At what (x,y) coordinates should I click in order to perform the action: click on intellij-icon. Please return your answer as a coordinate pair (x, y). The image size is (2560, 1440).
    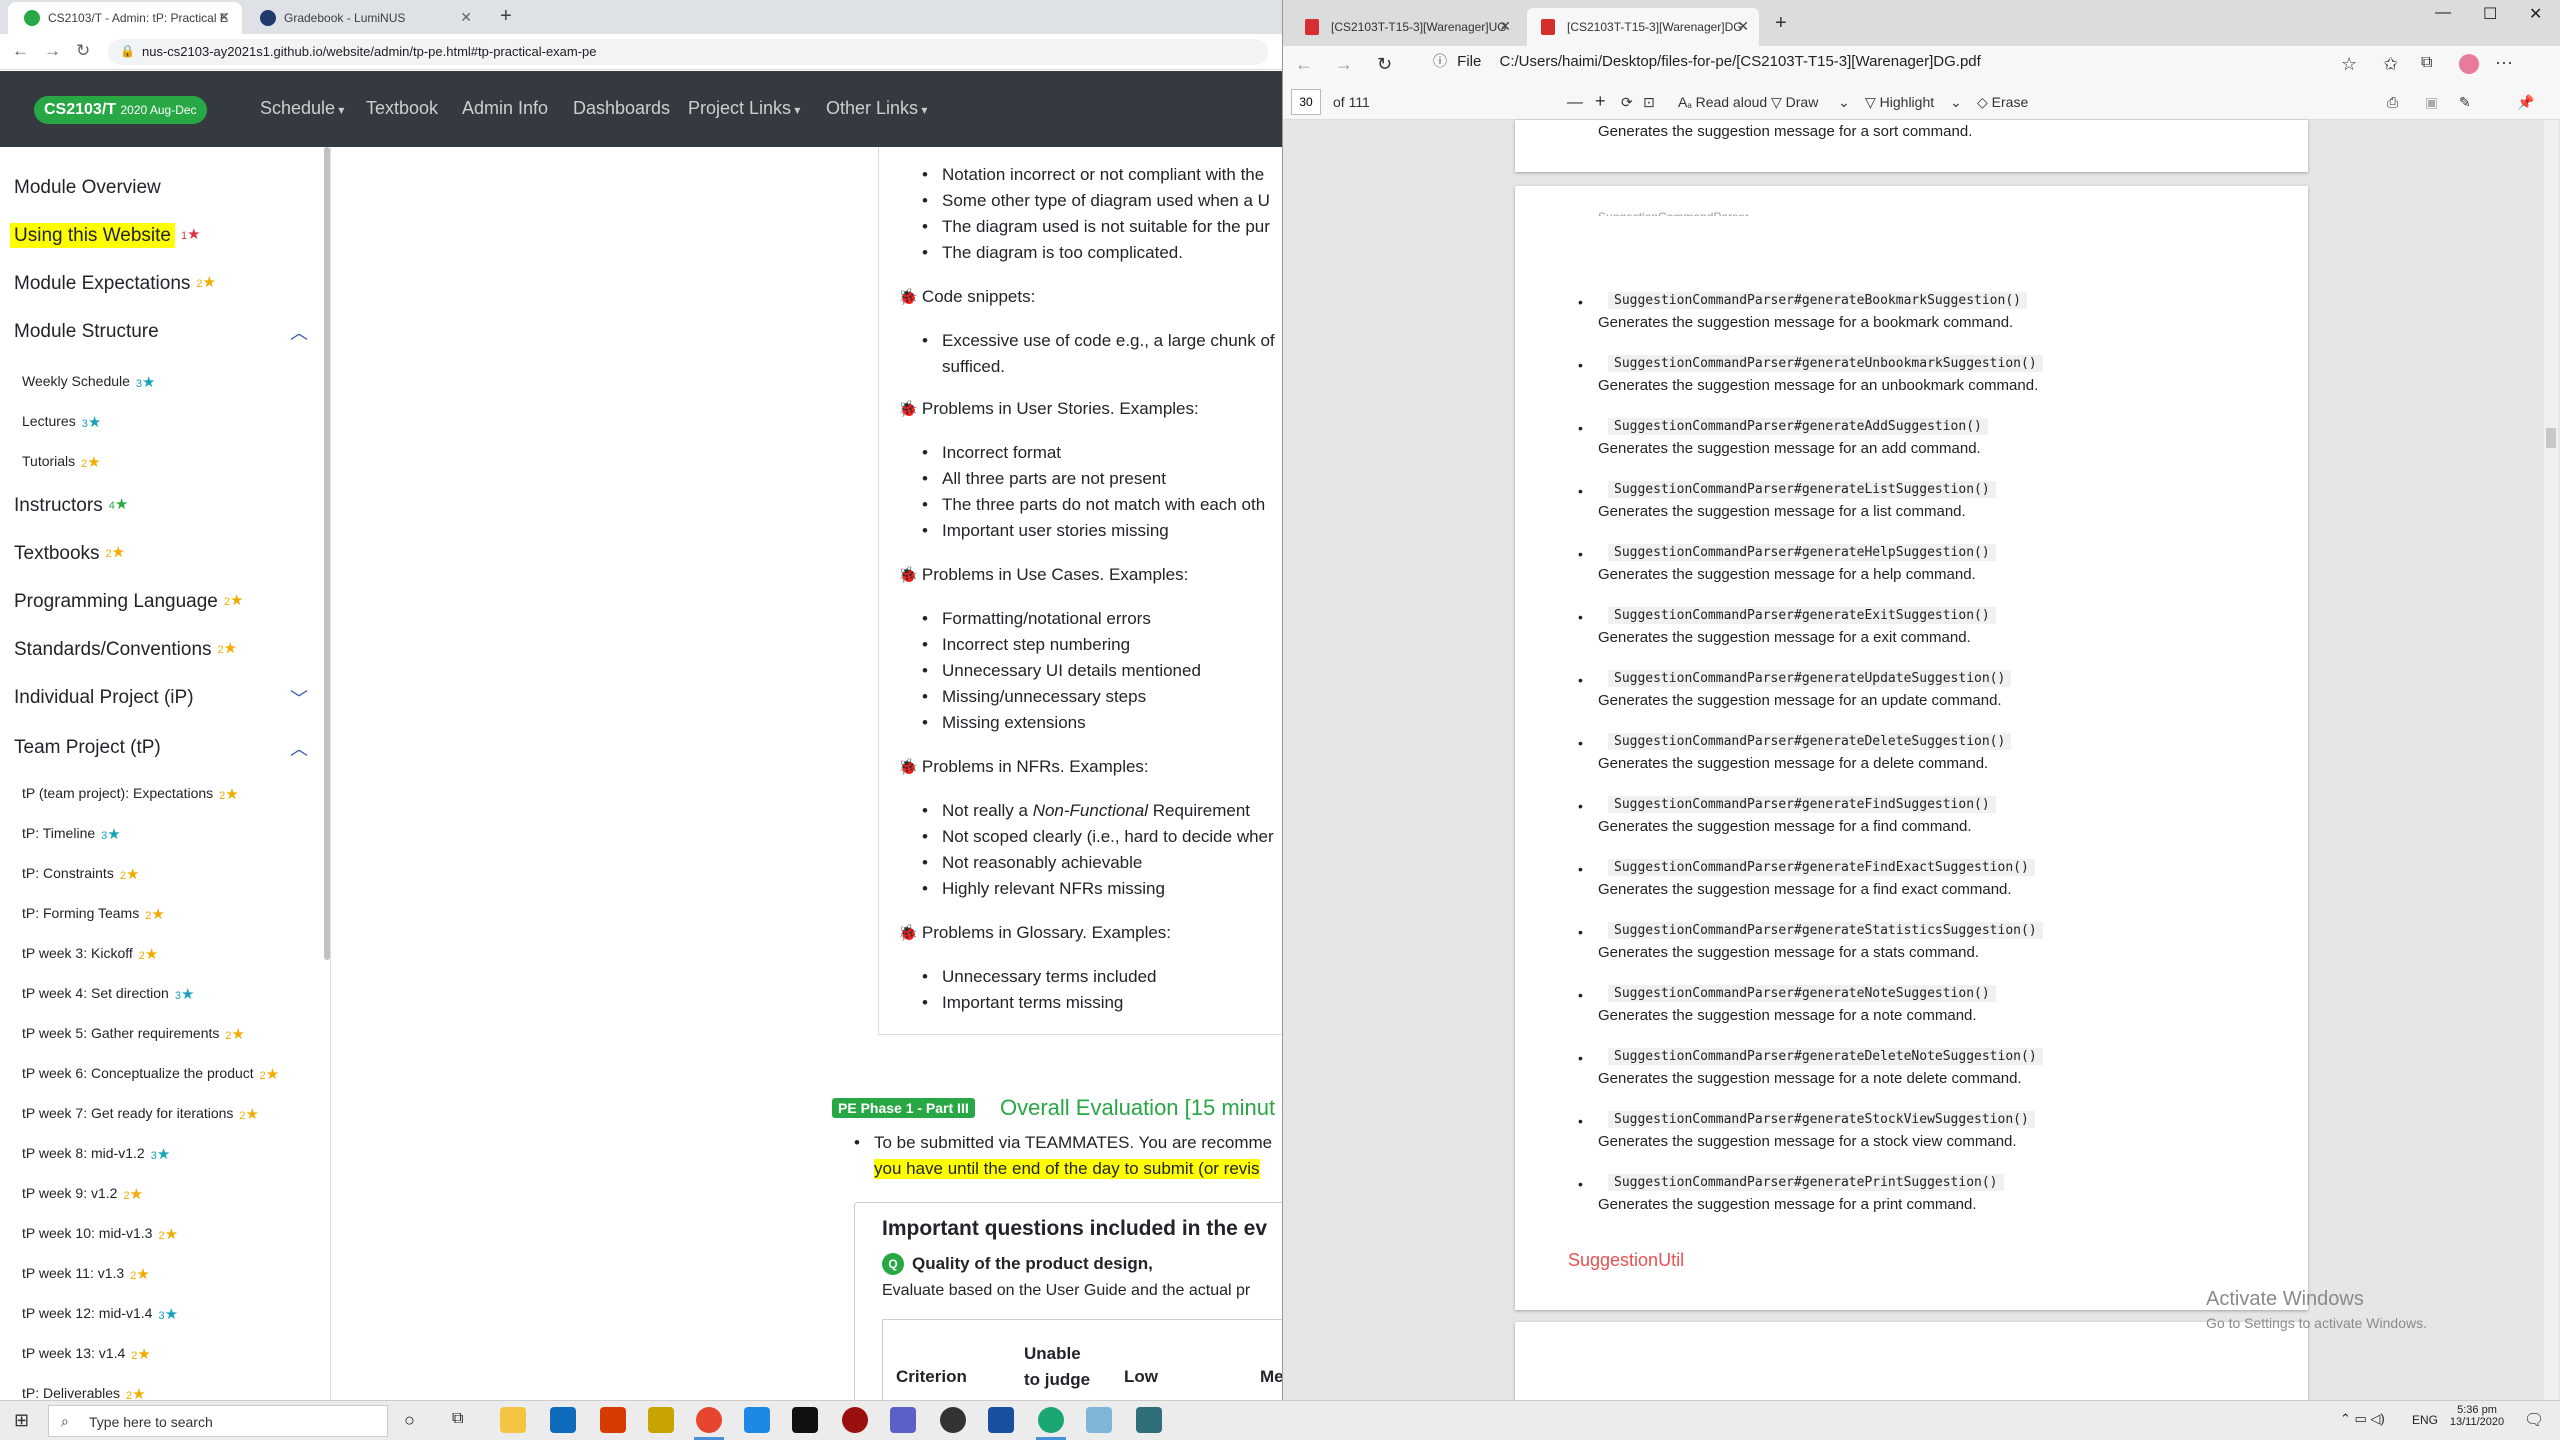
    Looking at the image, I should click on (805, 1420).